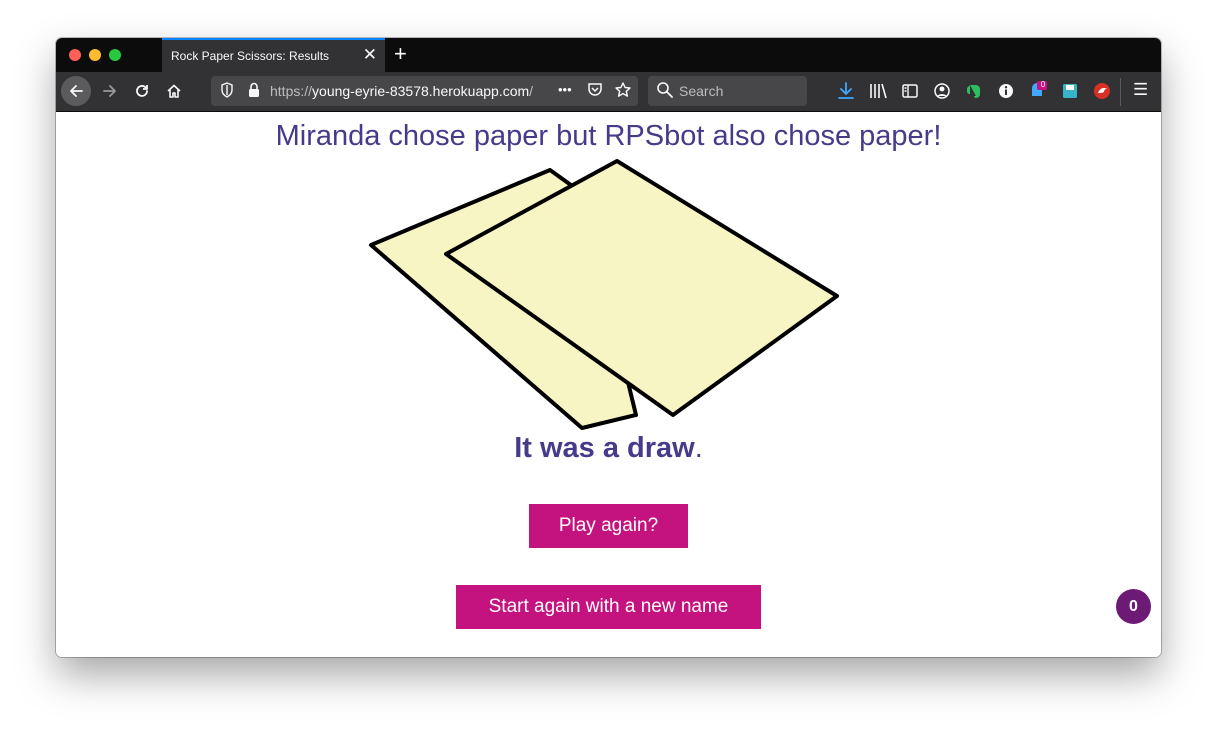  I want to click on tab-active: Rock Paper Scissors: Results ✕, so click(273, 55).